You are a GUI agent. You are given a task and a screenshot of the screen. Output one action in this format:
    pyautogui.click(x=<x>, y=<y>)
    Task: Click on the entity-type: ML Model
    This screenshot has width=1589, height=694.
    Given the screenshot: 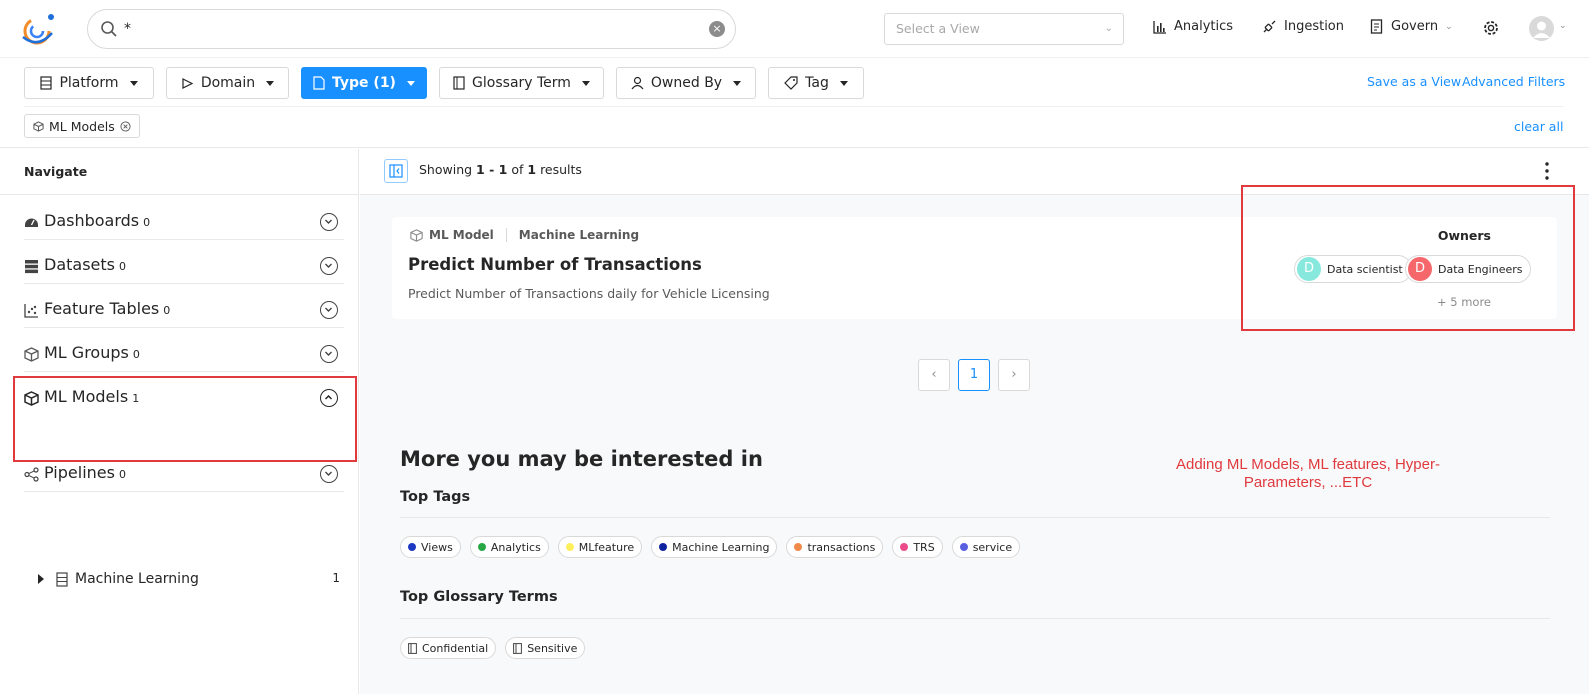 What is the action you would take?
    pyautogui.click(x=461, y=235)
    